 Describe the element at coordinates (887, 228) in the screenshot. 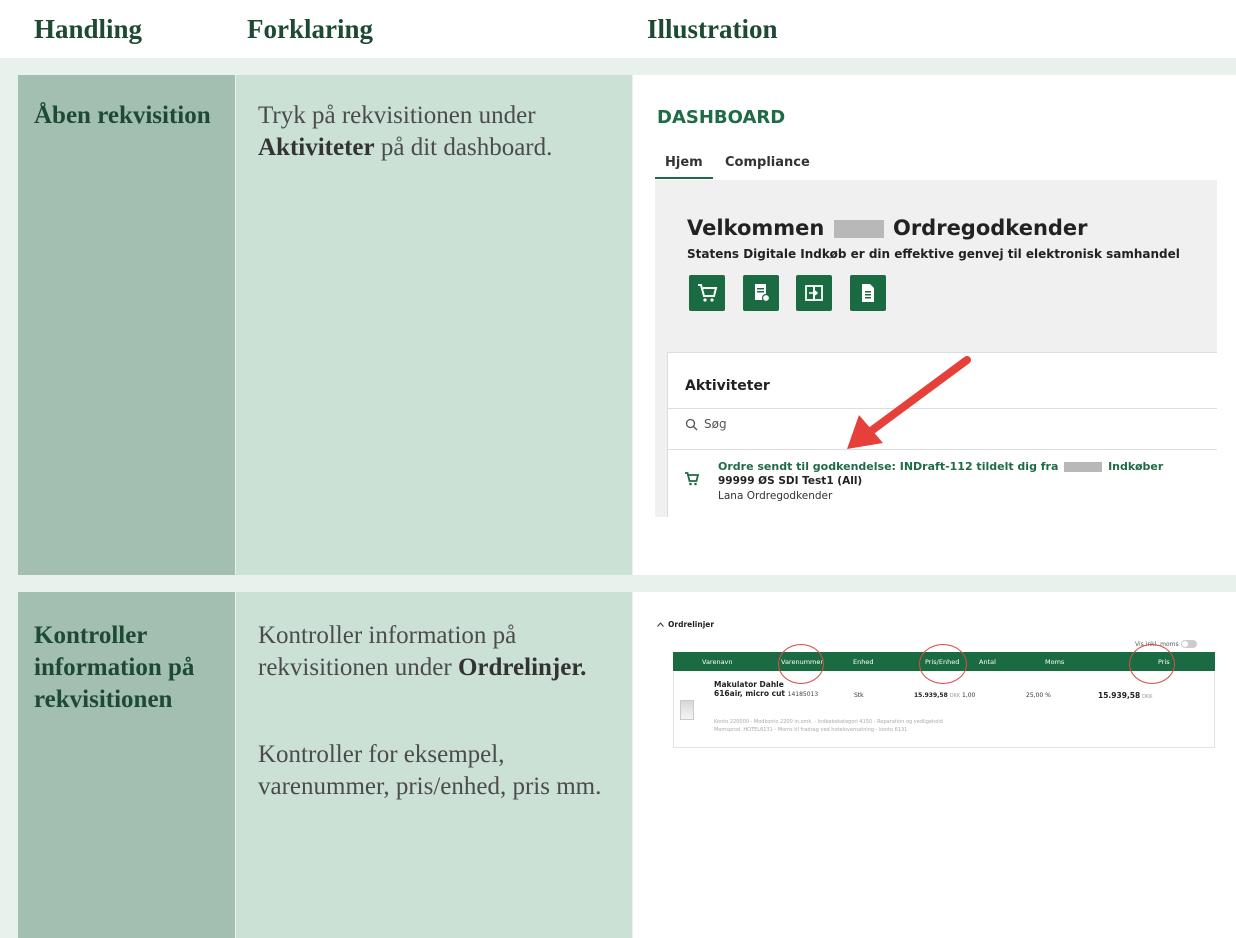

I see `welcome-heading: Velkommen Ordregodkender` at that location.